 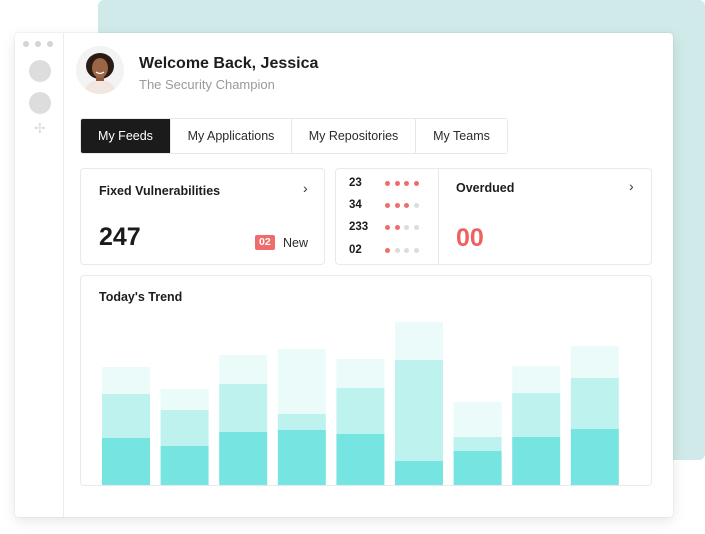 I want to click on add-icon: ✢, so click(x=40, y=128).